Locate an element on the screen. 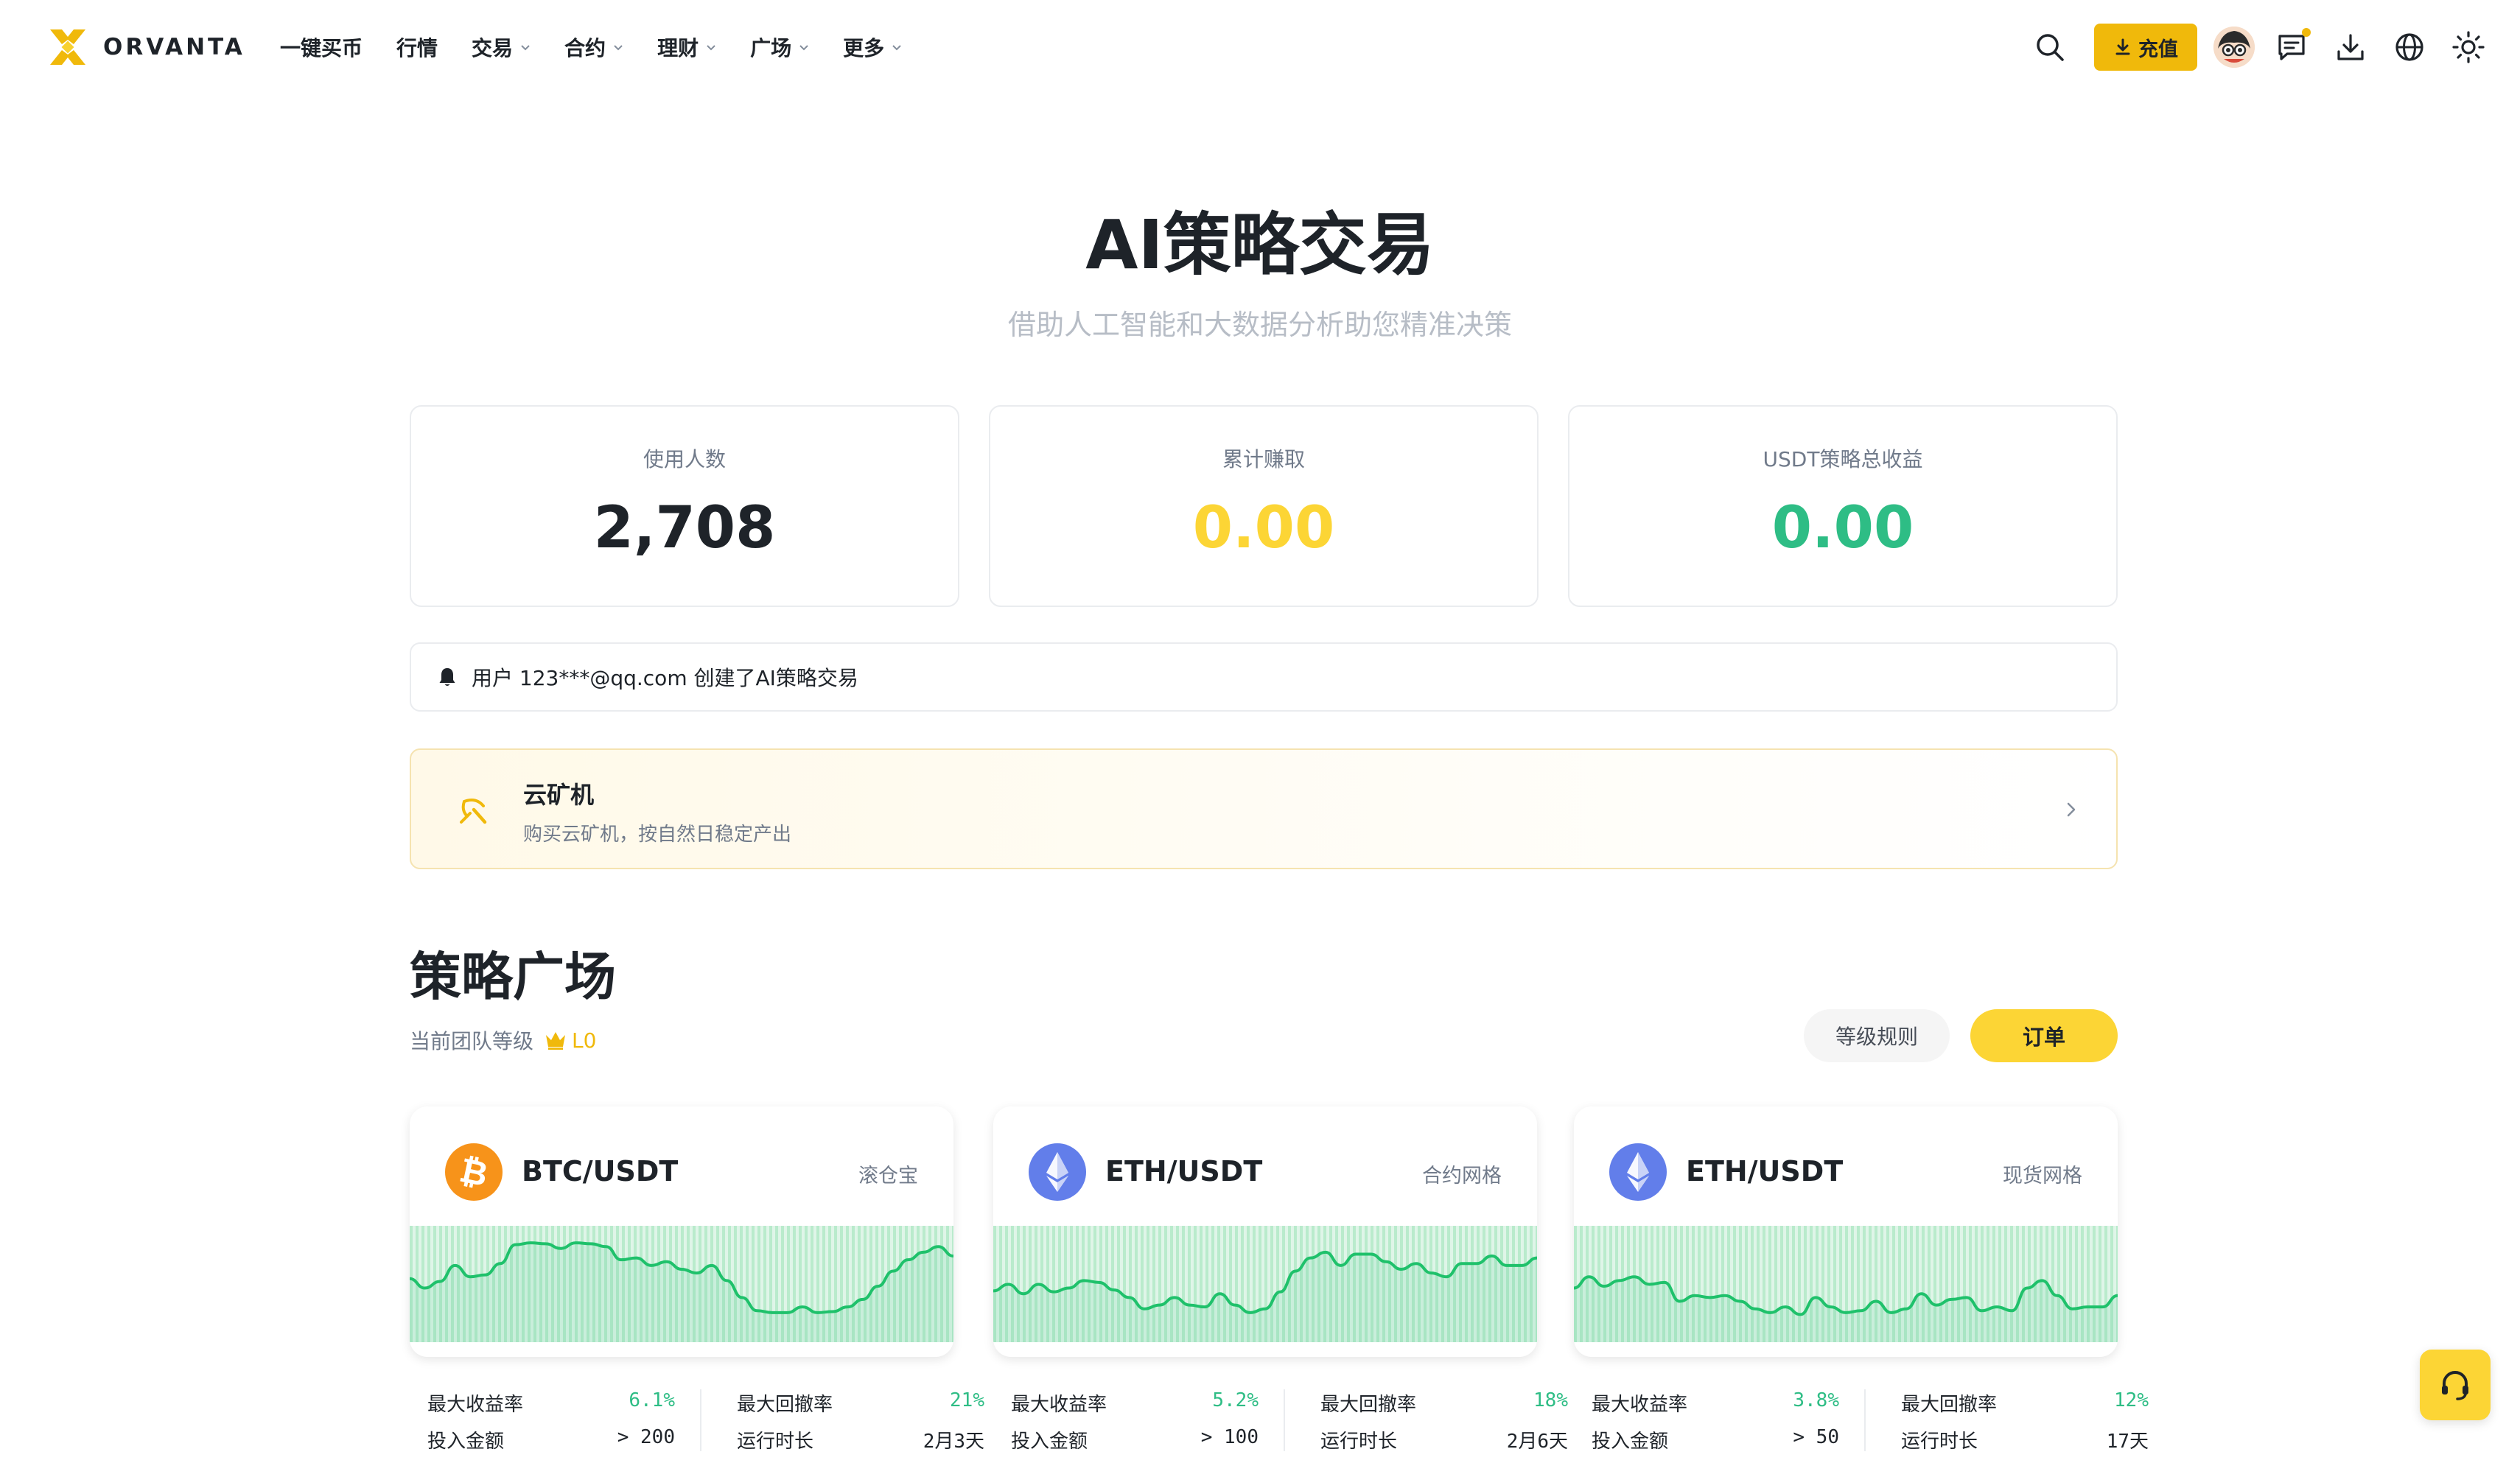 The height and width of the screenshot is (1463, 2520). download-arrow-icon is located at coordinates (2122, 46).